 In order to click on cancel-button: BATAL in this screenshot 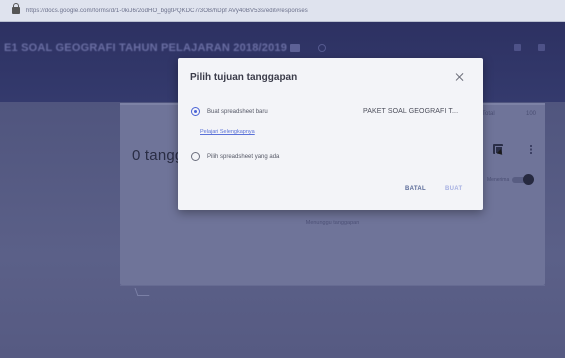, I will do `click(415, 189)`.